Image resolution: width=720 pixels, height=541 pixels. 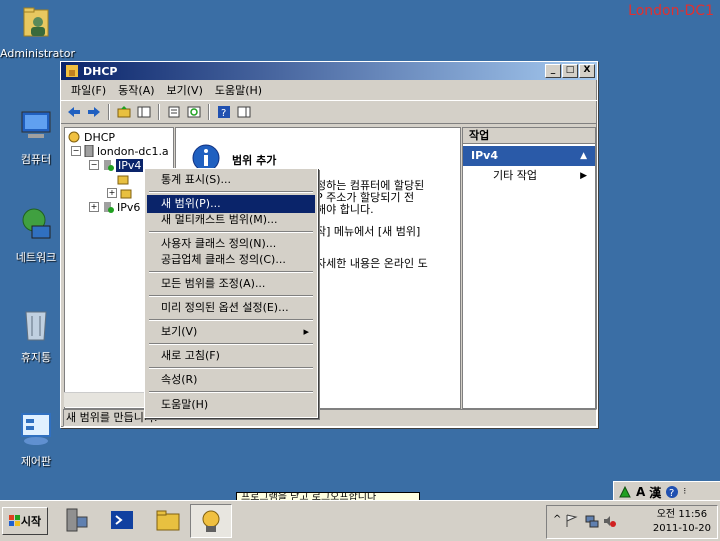 I want to click on ime-hanja-button: 漢, so click(x=655, y=492).